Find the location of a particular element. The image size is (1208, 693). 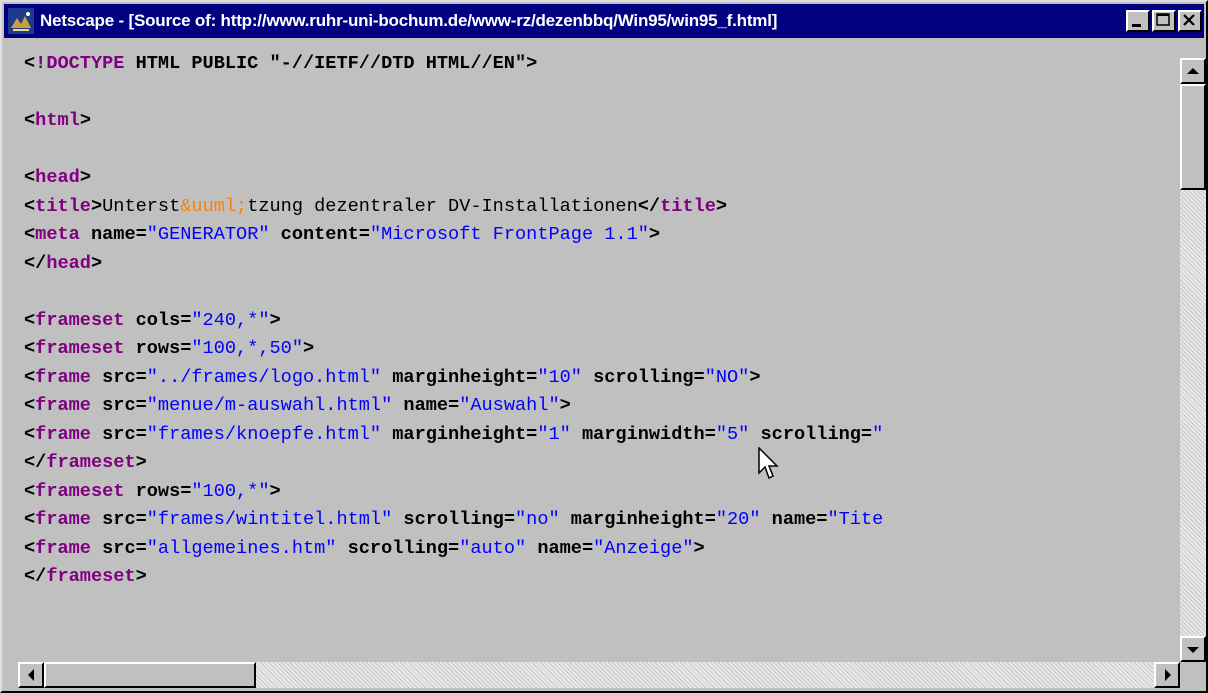

arrow-left-icon is located at coordinates (31, 675).